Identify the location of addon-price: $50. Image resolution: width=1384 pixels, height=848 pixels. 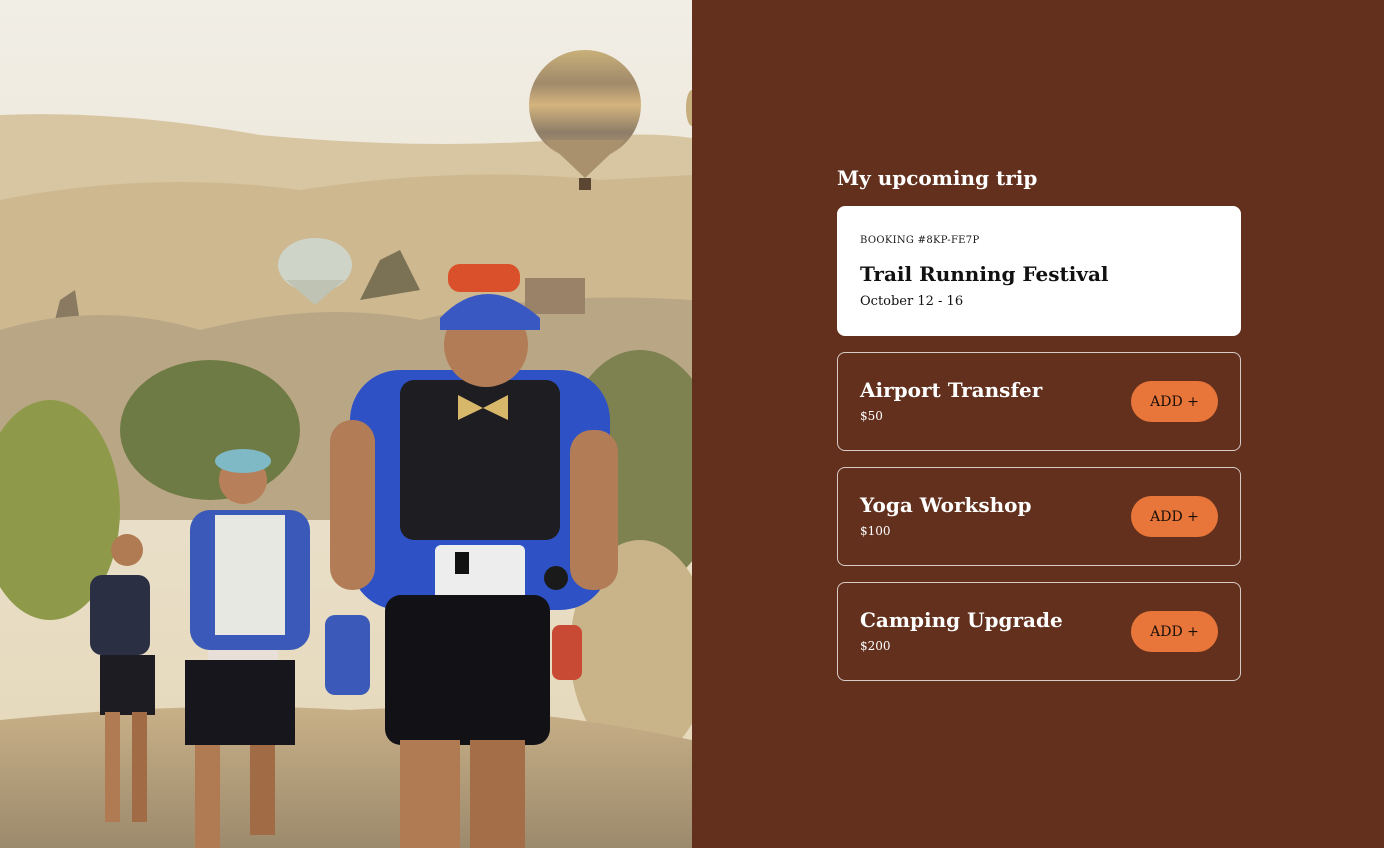
(871, 416).